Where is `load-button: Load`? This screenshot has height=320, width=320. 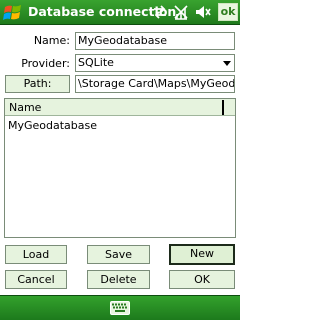 load-button: Load is located at coordinates (36, 254).